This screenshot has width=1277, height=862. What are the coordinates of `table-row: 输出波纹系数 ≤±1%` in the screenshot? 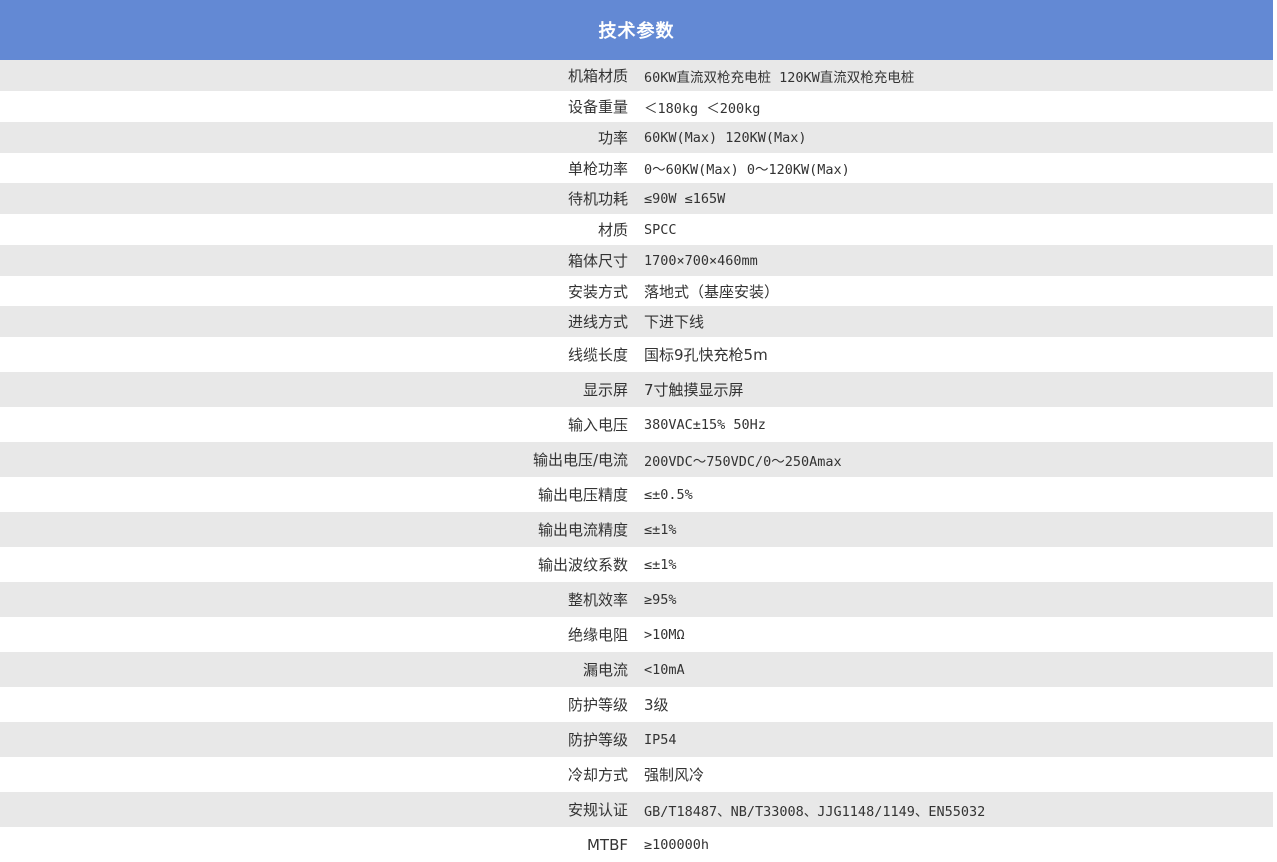 It's located at (636, 564).